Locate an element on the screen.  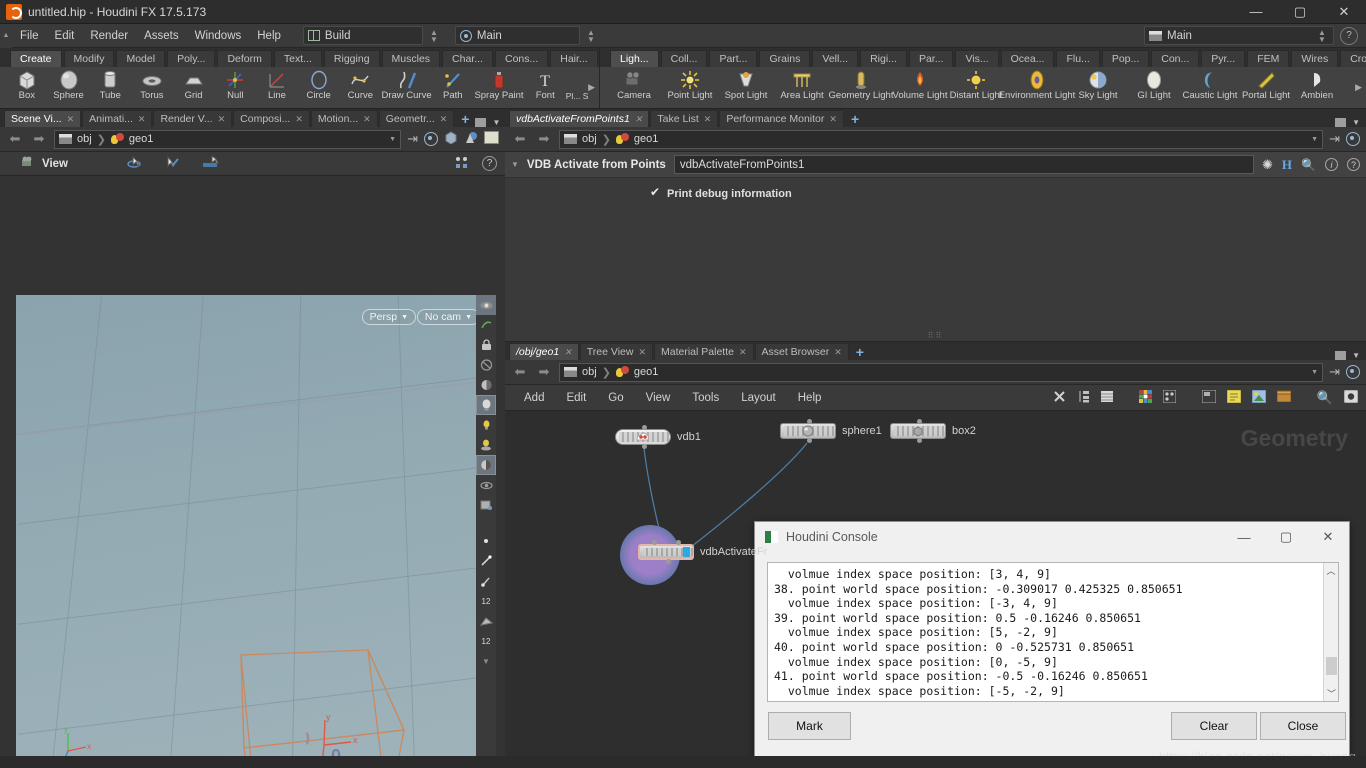
scroll-up-arrow-icon: ︿ is located at coordinates (1331, 570).